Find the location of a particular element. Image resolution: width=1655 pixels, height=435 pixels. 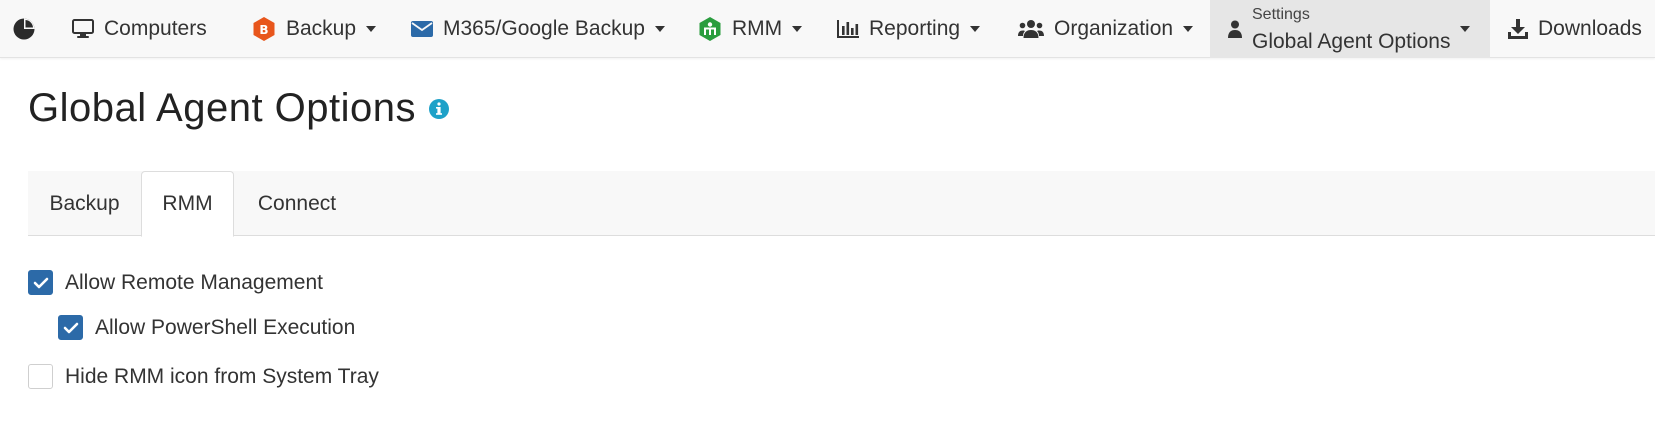

nav-m365-google-backup: M365/Google Backup is located at coordinates (538, 28).